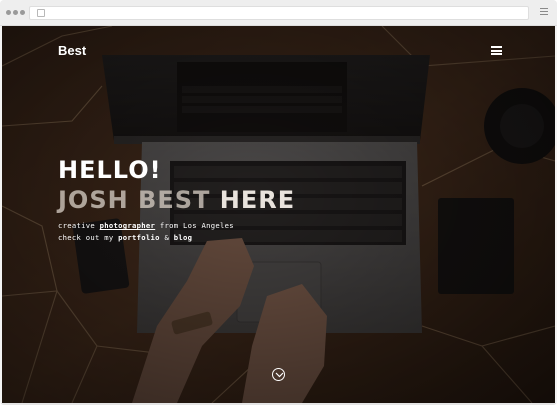 This screenshot has width=557, height=405. Describe the element at coordinates (72, 50) in the screenshot. I see `site-logo: Best` at that location.